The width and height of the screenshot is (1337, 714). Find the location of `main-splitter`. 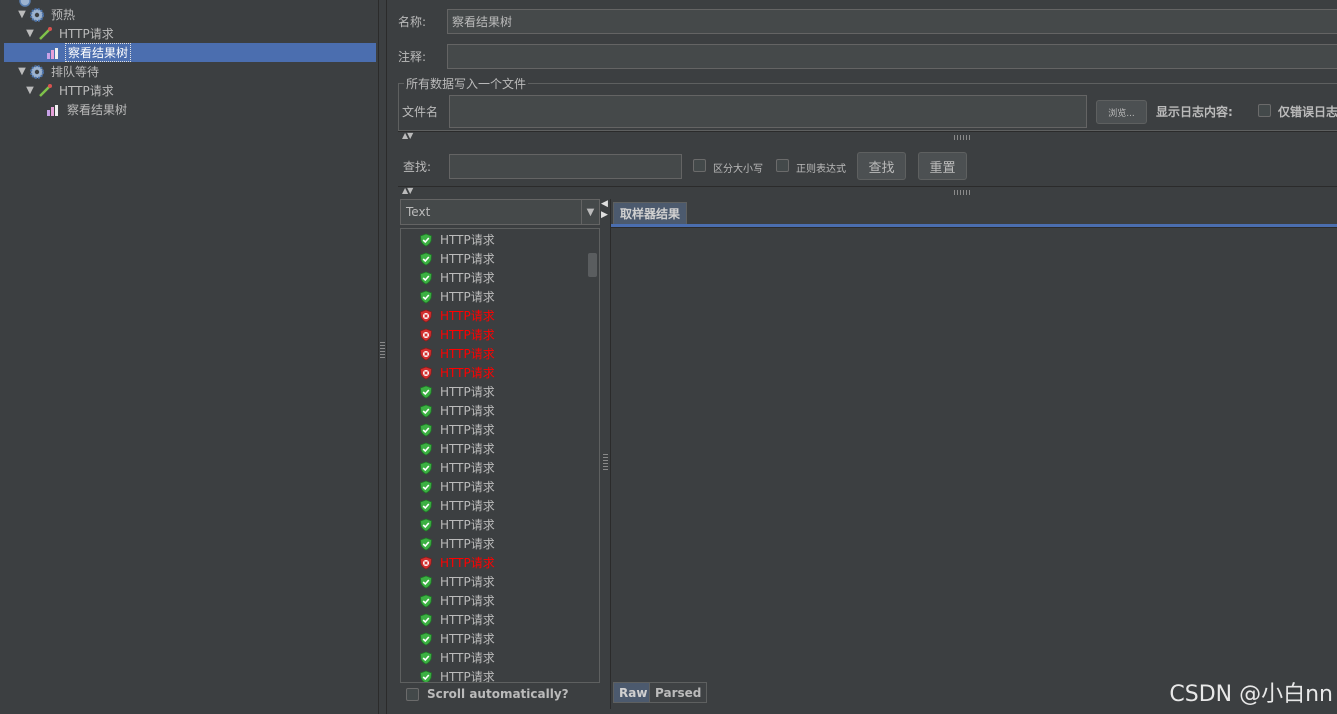

main-splitter is located at coordinates (383, 357).